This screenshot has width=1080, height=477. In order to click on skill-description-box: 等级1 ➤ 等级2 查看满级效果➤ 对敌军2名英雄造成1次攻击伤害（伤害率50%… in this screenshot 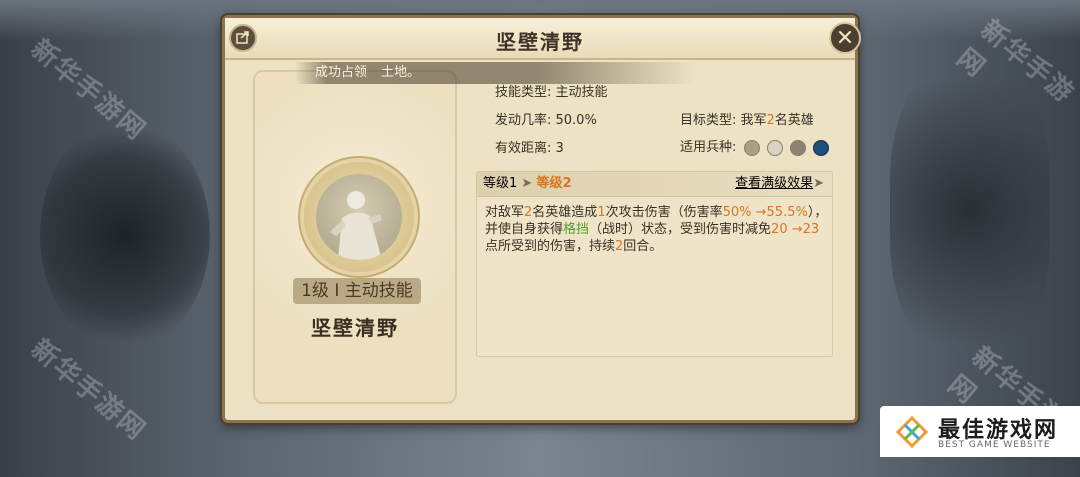, I will do `click(654, 264)`.